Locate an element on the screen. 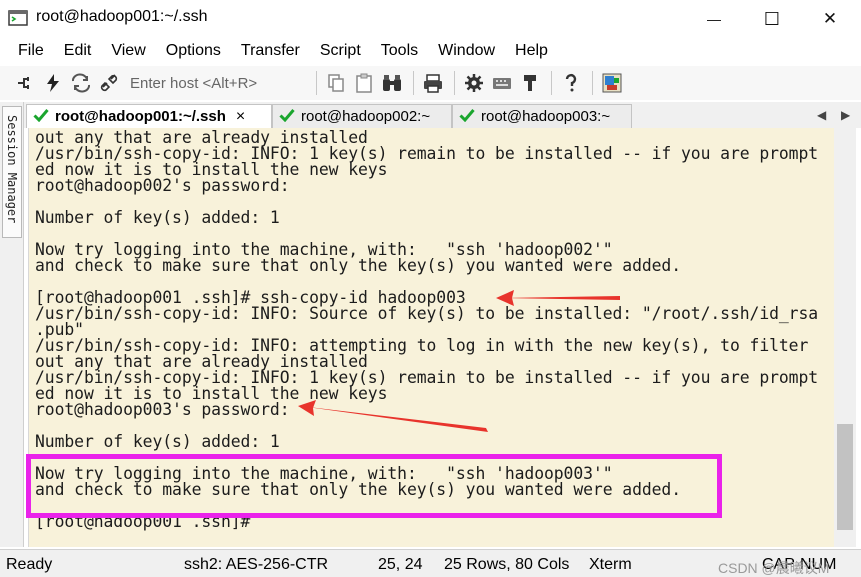  status-cipher: ssh2: AES-256-CTR is located at coordinates (256, 564).